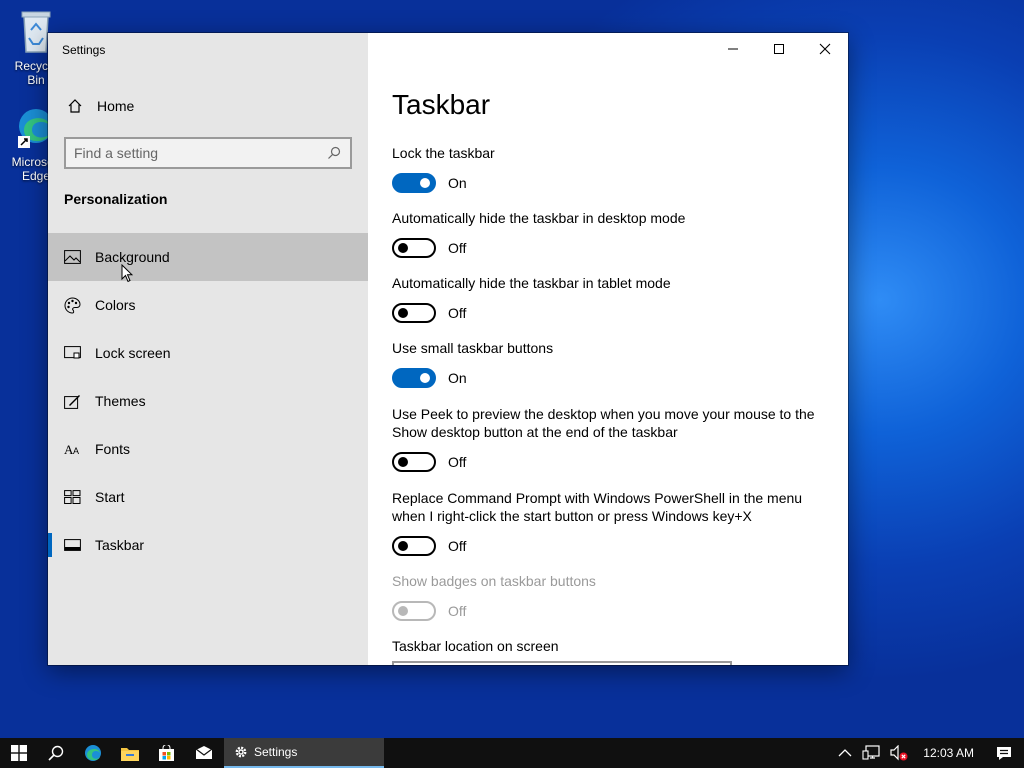 This screenshot has width=1024, height=768. What do you see at coordinates (414, 611) in the screenshot?
I see `badges-toggle` at bounding box center [414, 611].